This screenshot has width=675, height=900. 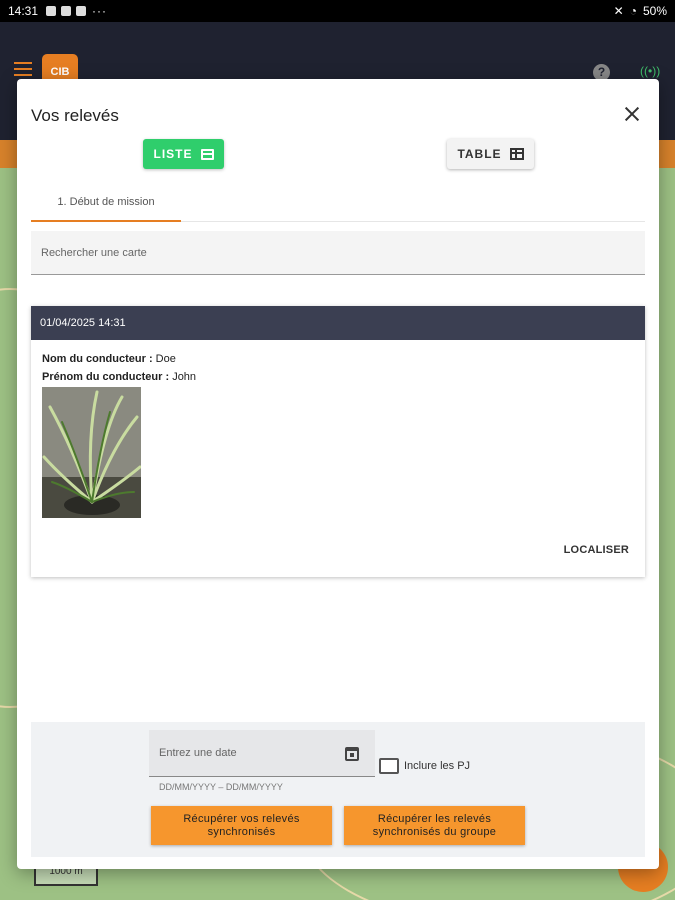 I want to click on driver-lastname-line: Nom du conducteur : Doe, so click(x=109, y=359).